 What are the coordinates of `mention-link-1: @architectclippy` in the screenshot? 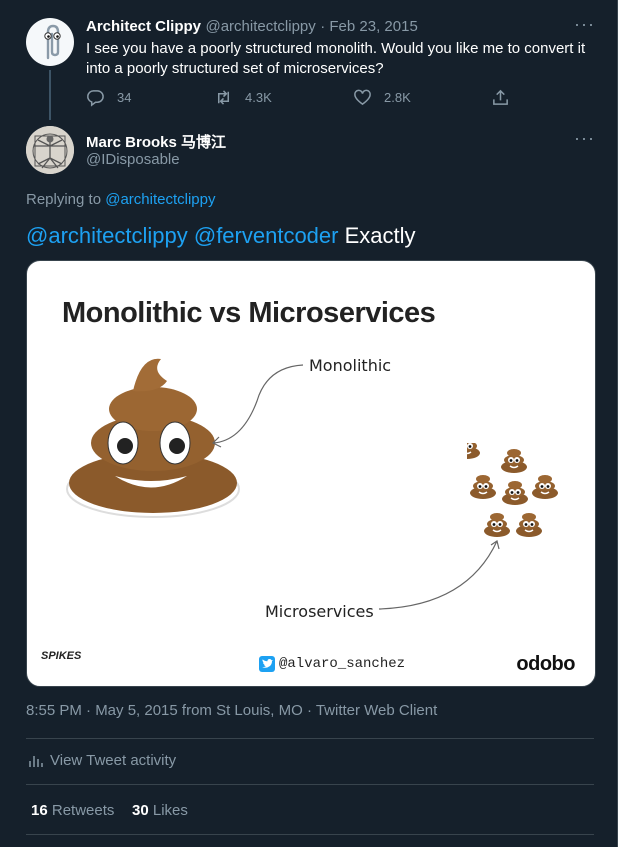 It's located at (107, 235).